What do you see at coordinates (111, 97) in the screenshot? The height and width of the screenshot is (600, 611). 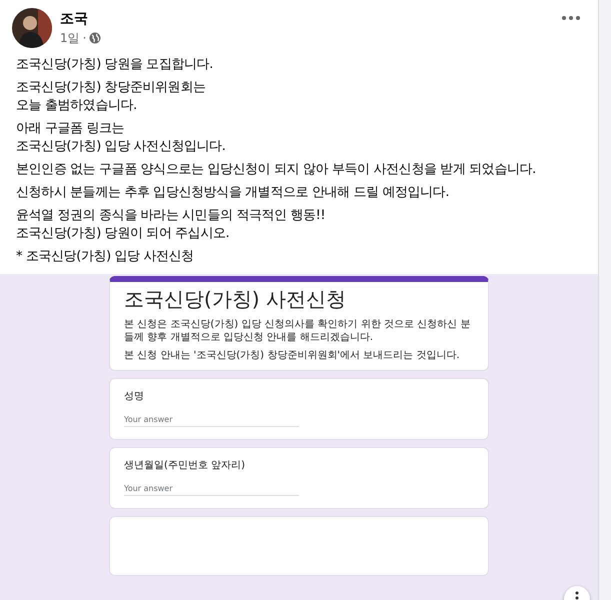 I see `post-text: 조국신당(가칭) 창당준비위원회는 오늘 출범하였습니다.` at bounding box center [111, 97].